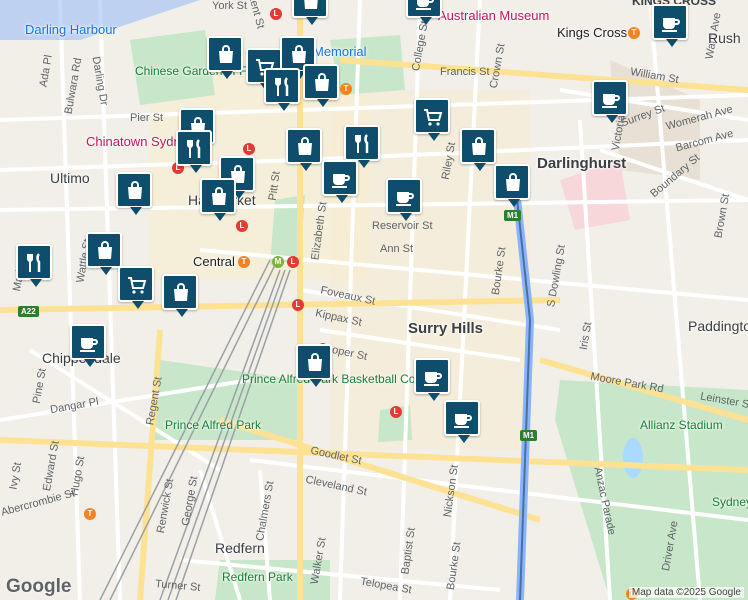 The width and height of the screenshot is (748, 600). Describe the element at coordinates (213, 425) in the screenshot. I see `poi-label: Prince Alfred Park` at that location.